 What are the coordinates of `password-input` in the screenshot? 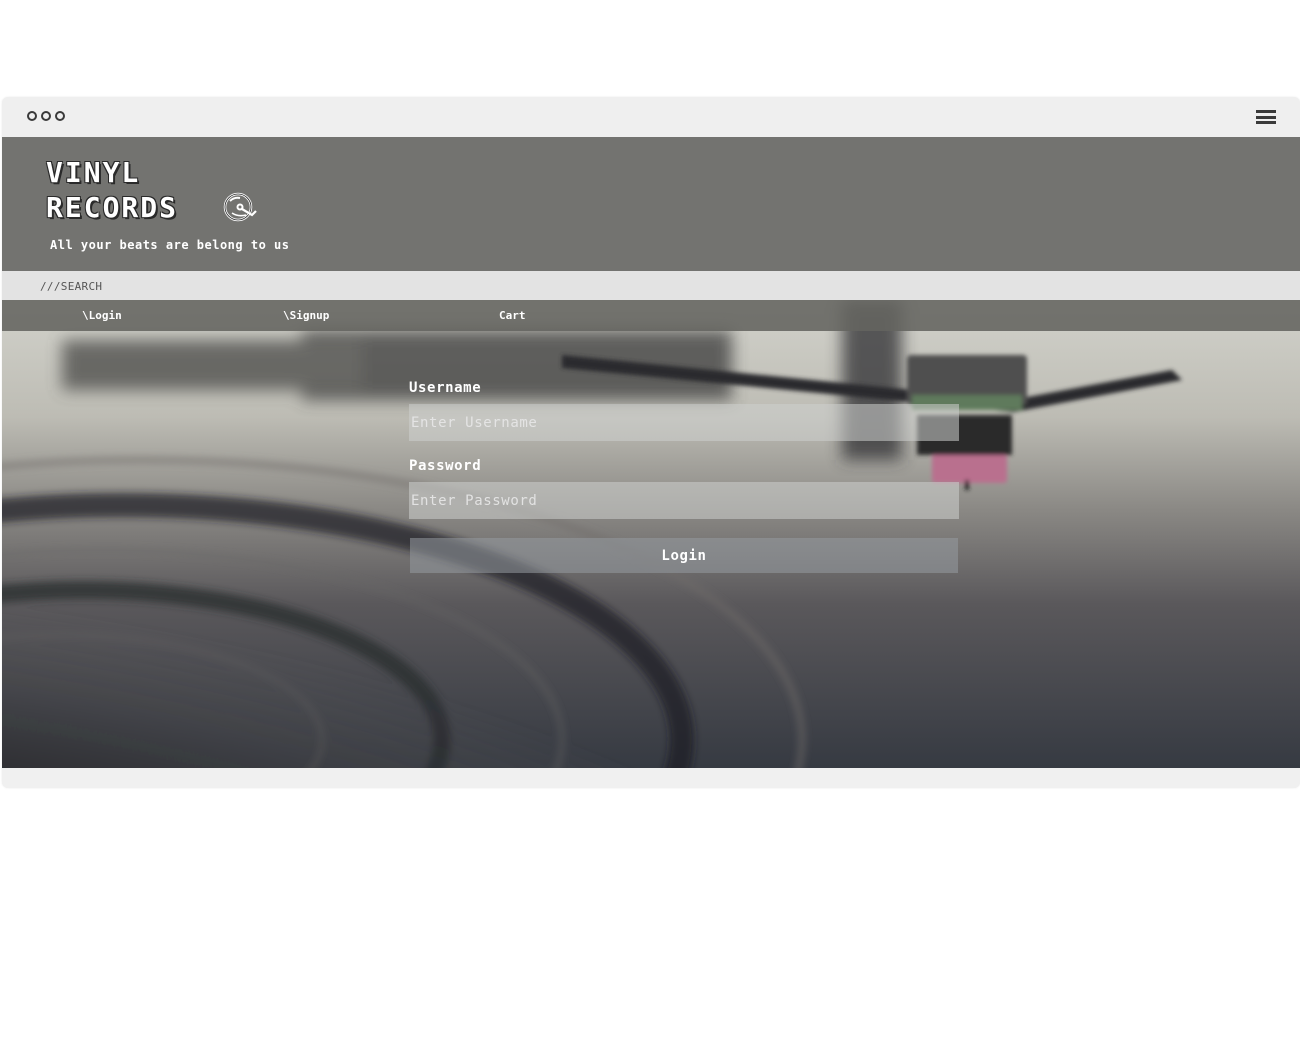 It's located at (684, 500).